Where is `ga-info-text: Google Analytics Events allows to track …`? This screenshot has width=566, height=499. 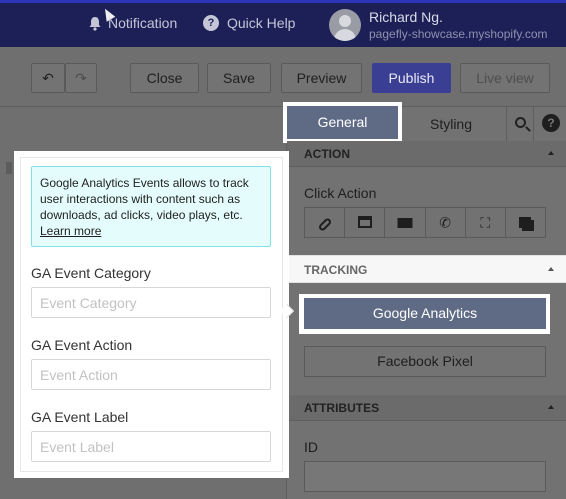 ga-info-text: Google Analytics Events allows to track … is located at coordinates (144, 199).